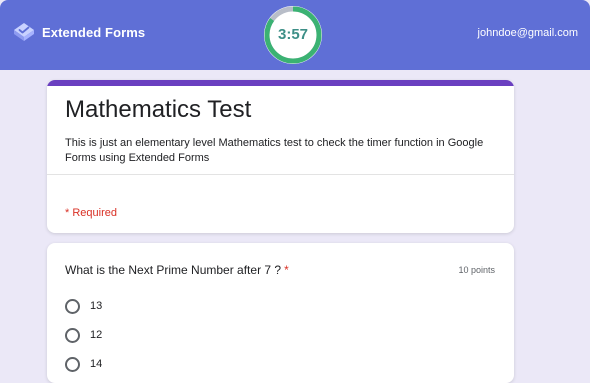 Image resolution: width=590 pixels, height=383 pixels. Describe the element at coordinates (286, 270) in the screenshot. I see `required-marker: *` at that location.